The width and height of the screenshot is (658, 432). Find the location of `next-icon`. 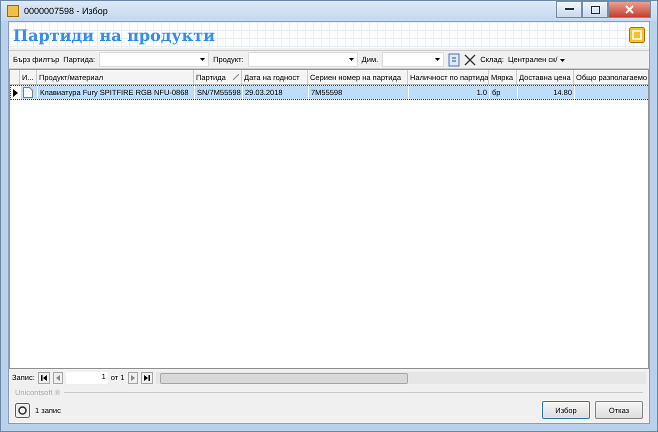

next-icon is located at coordinates (132, 377).